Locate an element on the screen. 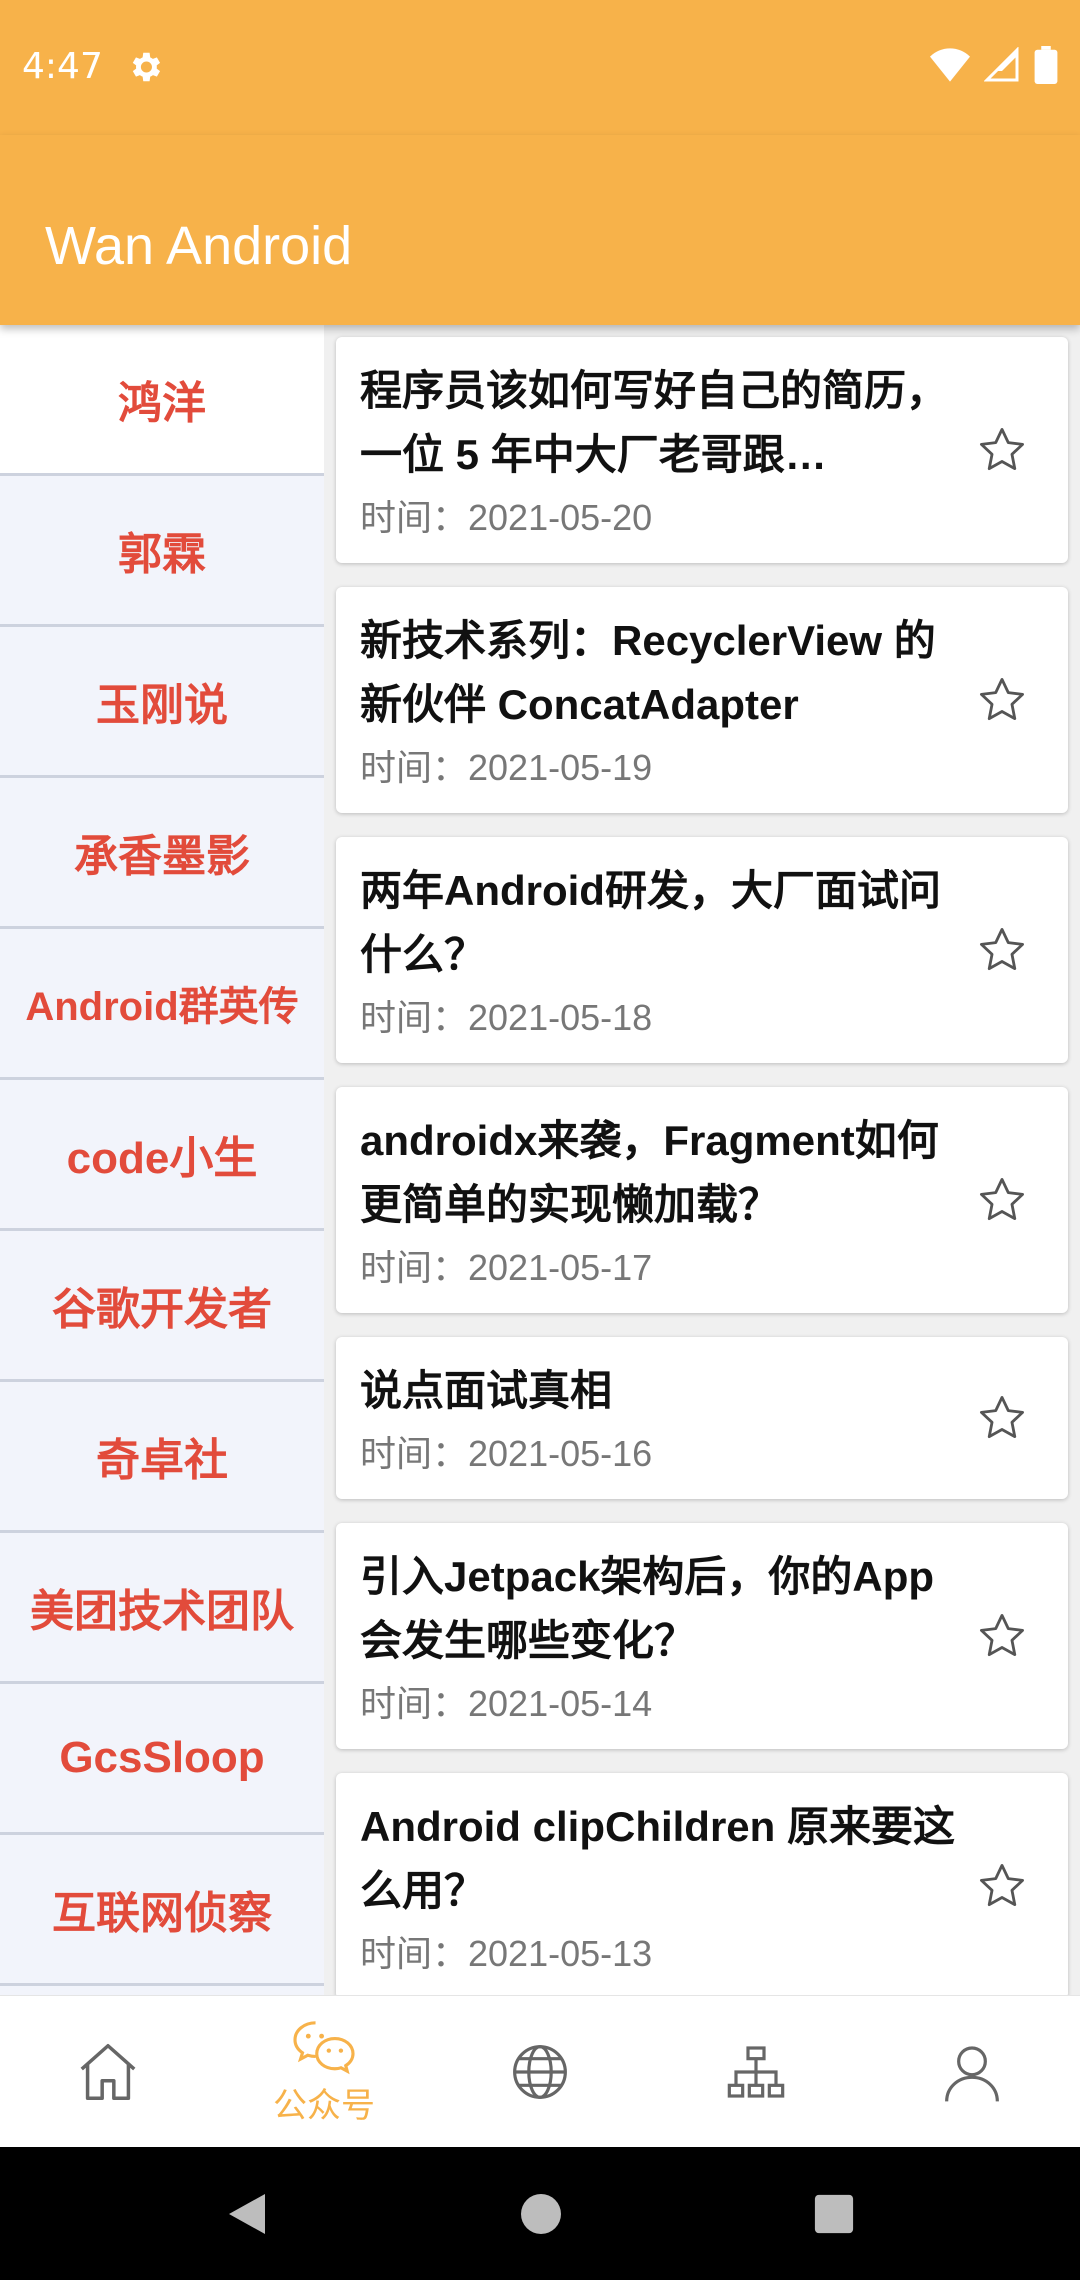 This screenshot has width=1080, height=2280. recents-icon is located at coordinates (834, 2214).